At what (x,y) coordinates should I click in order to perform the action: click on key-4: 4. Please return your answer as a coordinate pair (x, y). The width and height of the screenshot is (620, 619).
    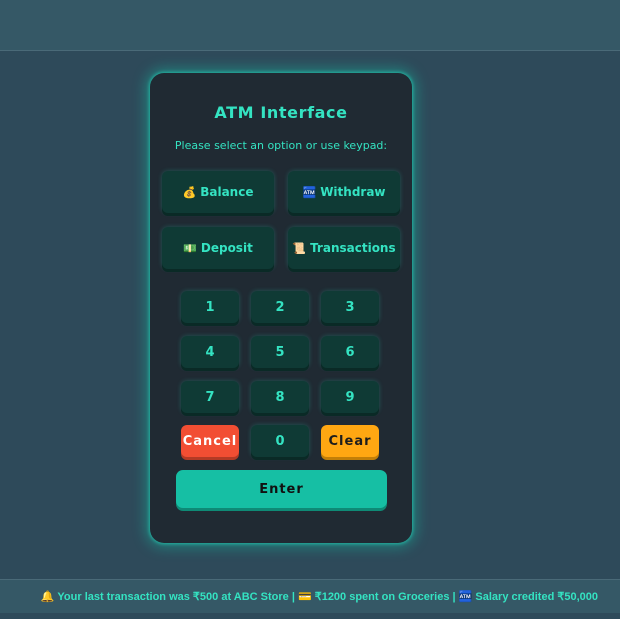
    Looking at the image, I should click on (210, 352).